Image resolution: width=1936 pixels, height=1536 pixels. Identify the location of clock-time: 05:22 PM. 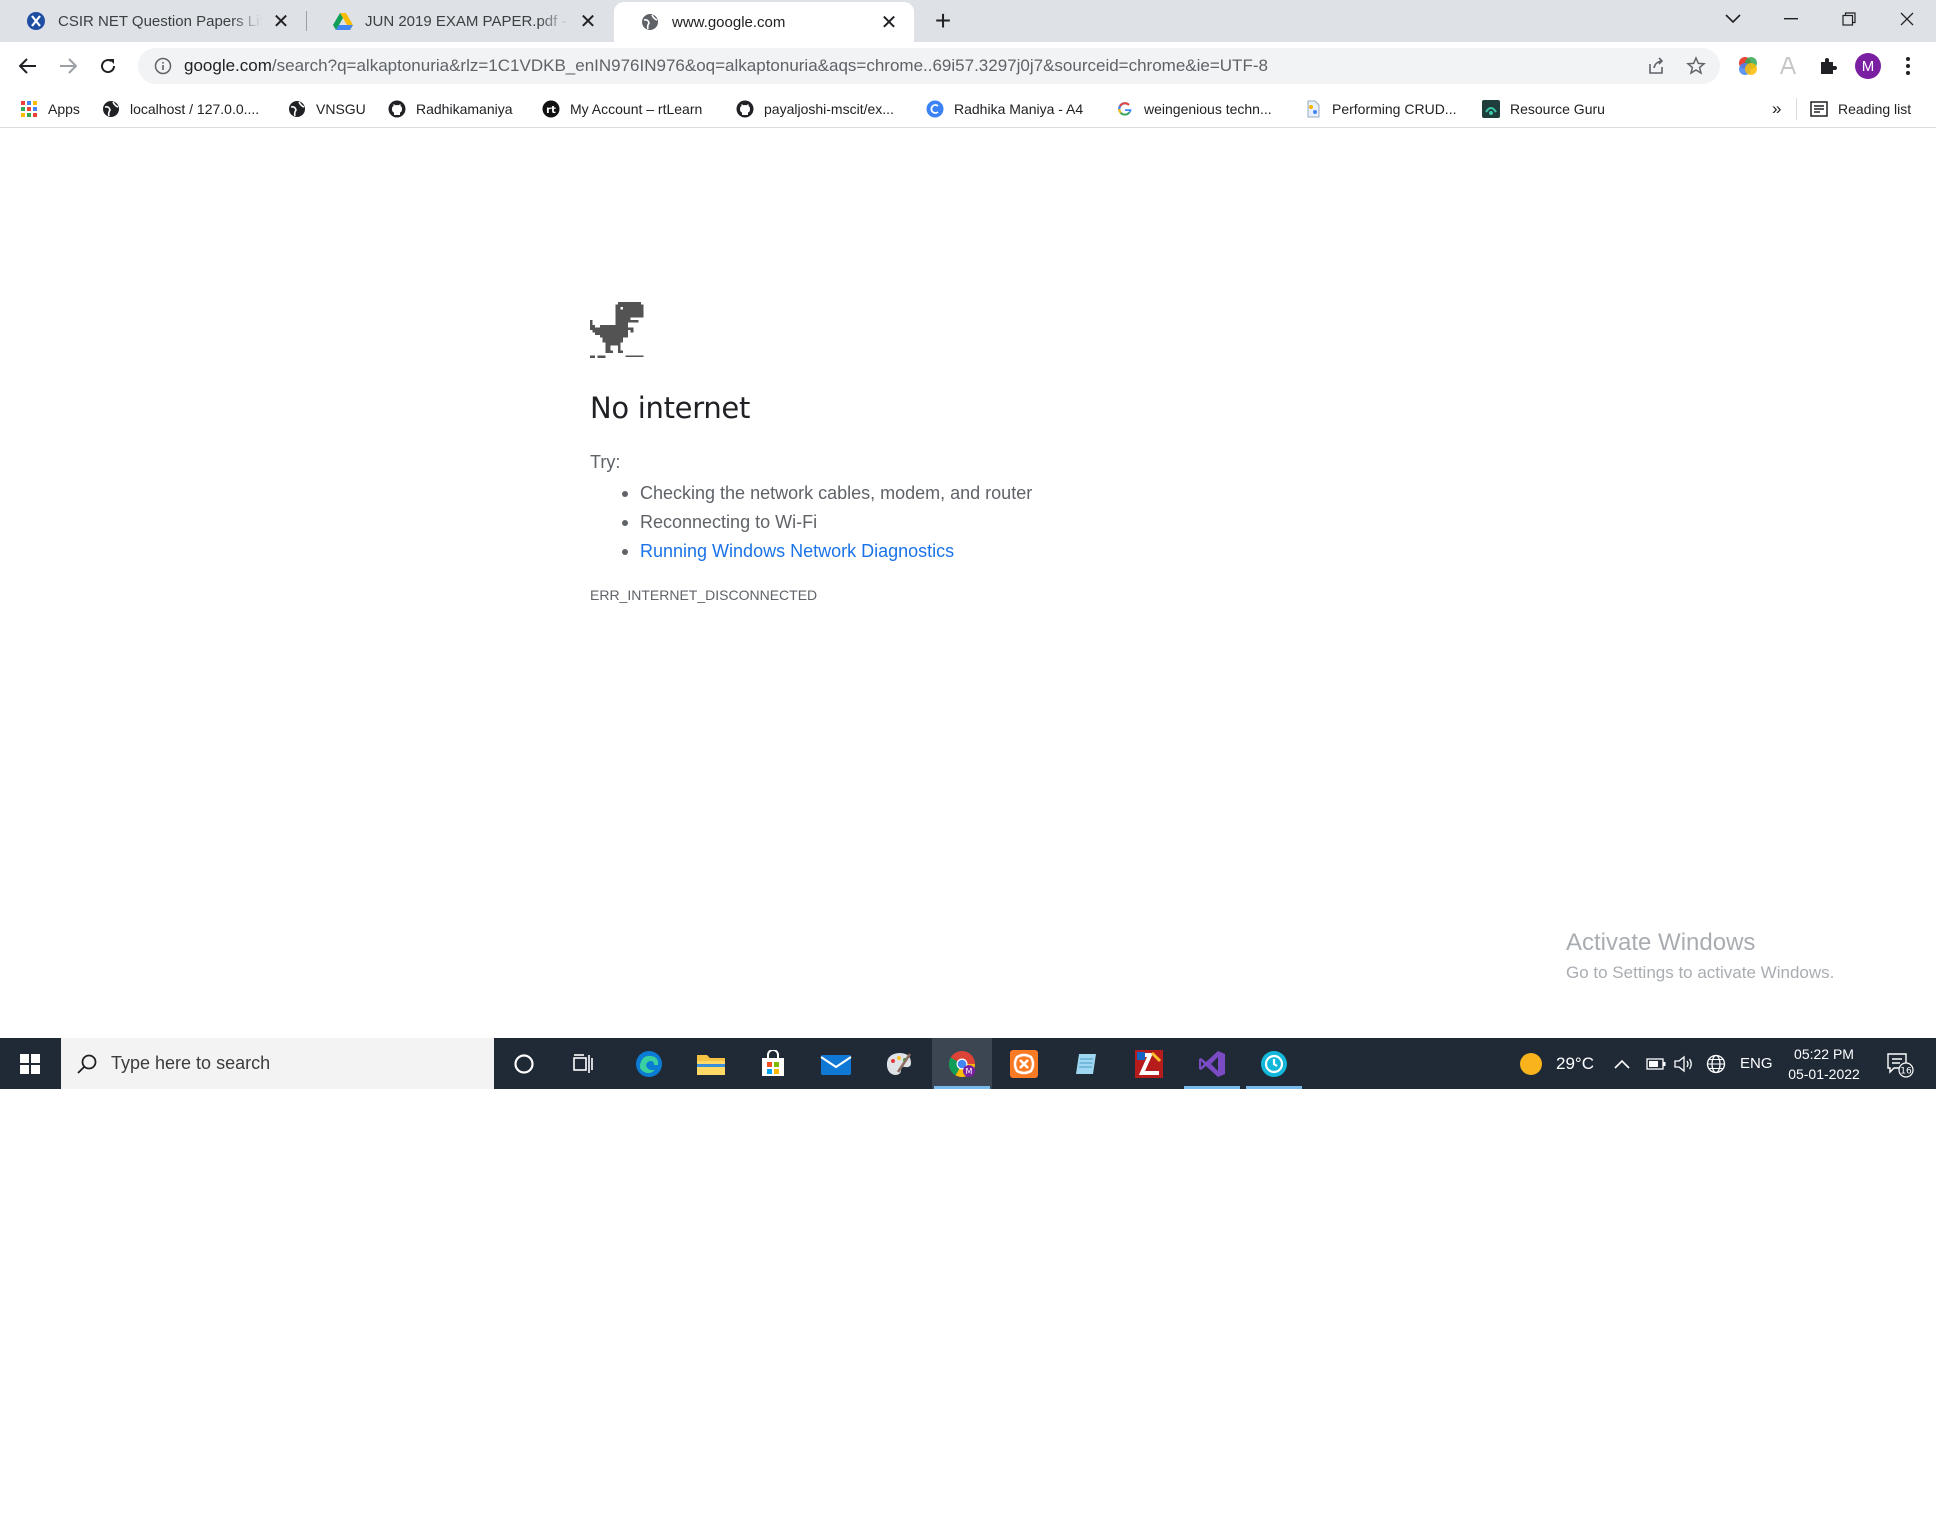
(1824, 1054).